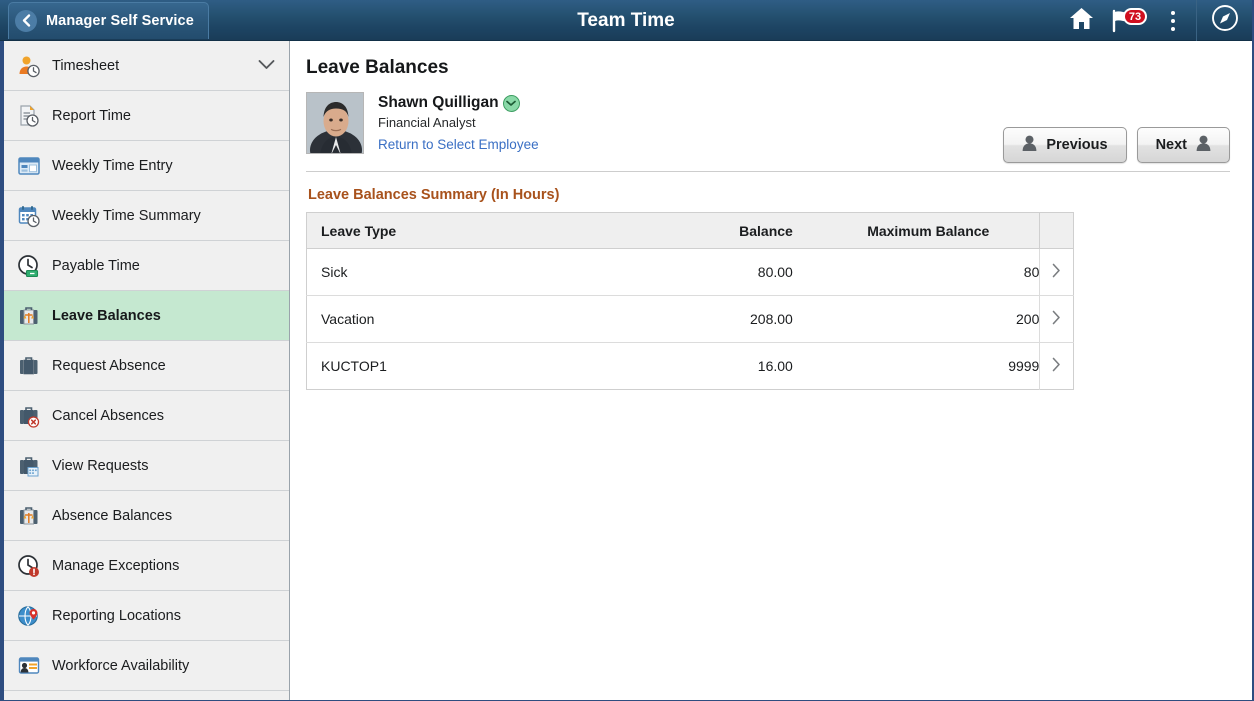 This screenshot has height=701, width=1254. Describe the element at coordinates (29, 466) in the screenshot. I see `briefcase-list-icon` at that location.